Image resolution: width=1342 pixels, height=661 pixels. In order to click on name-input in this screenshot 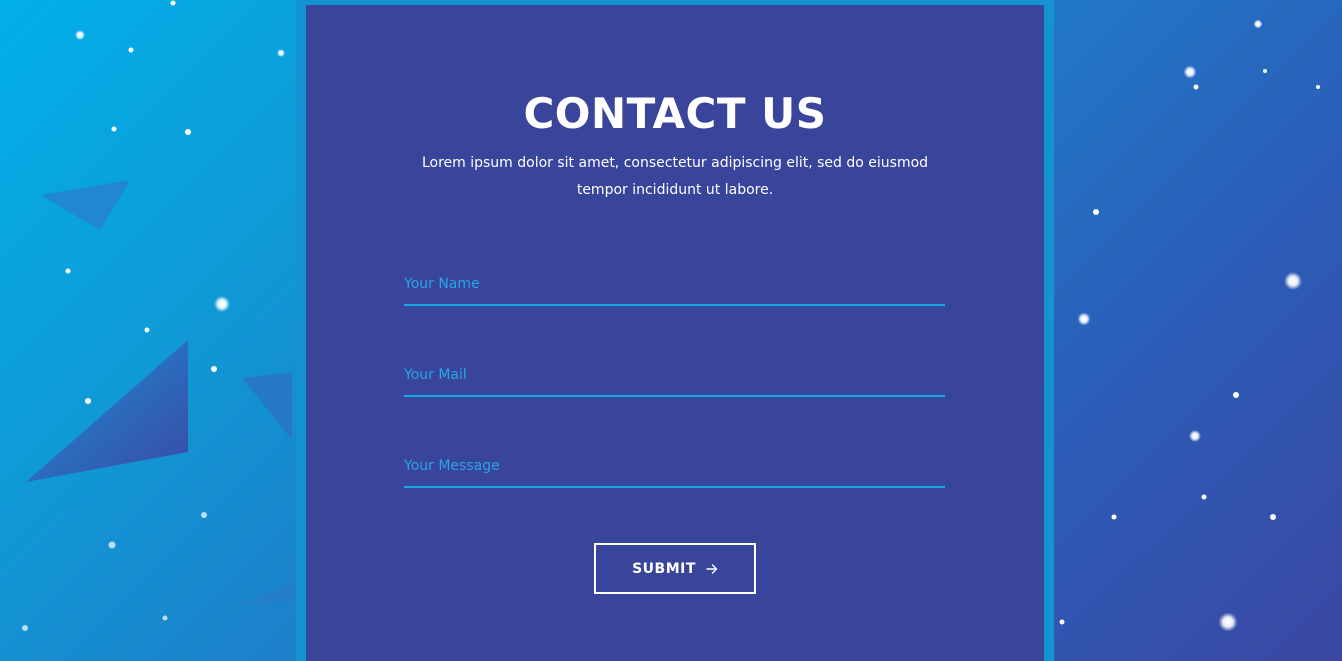, I will do `click(674, 284)`.